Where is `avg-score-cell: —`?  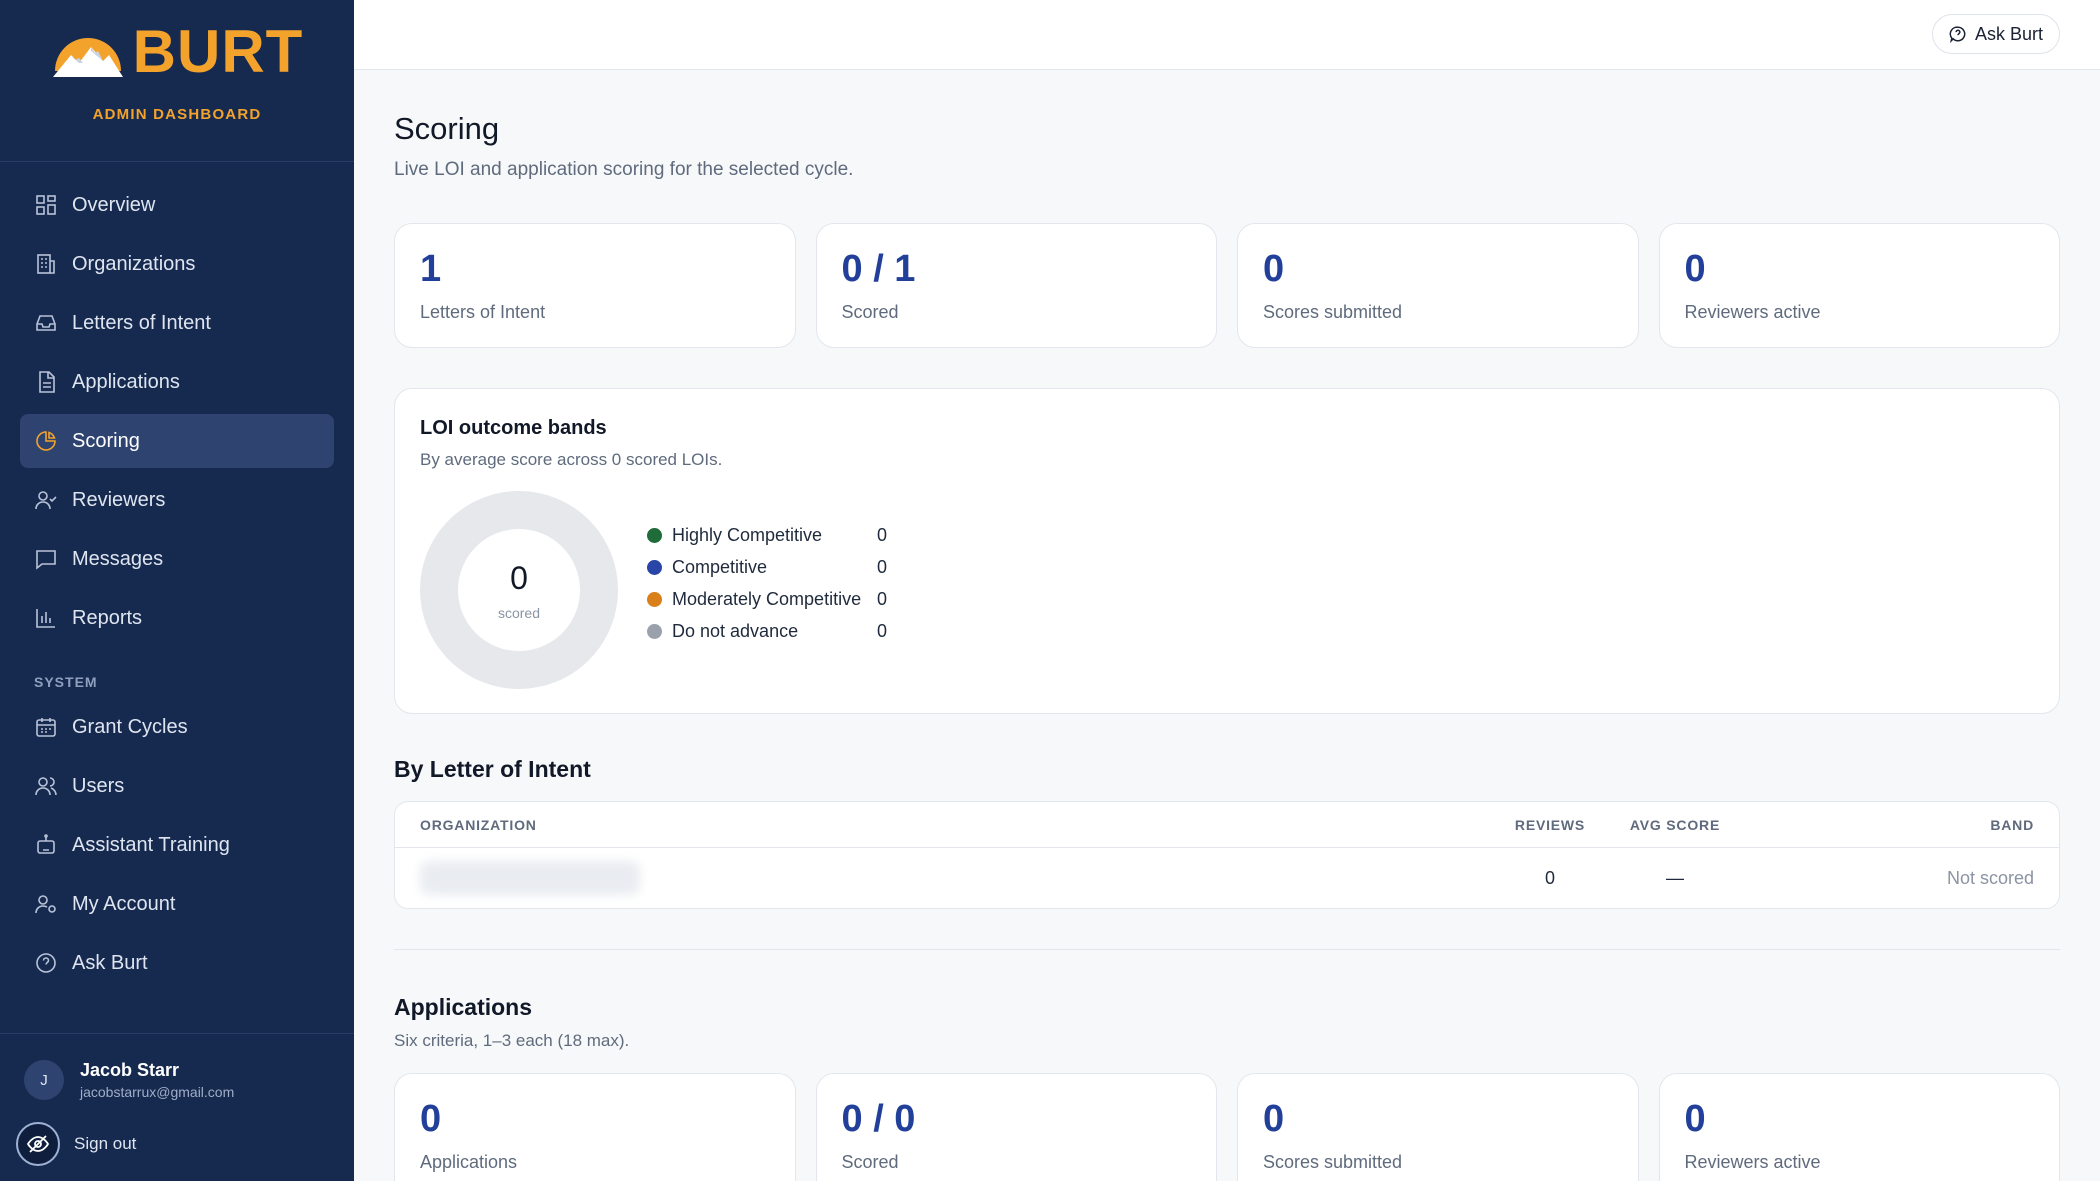
avg-score-cell: — is located at coordinates (1675, 877).